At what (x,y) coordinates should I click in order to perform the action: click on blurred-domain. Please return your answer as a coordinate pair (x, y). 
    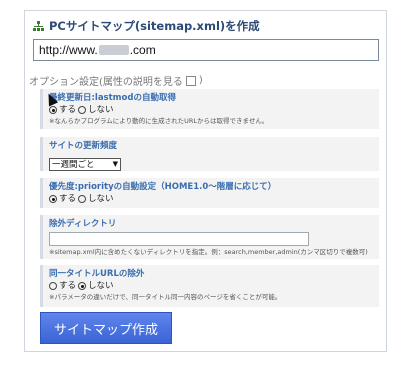
    Looking at the image, I should click on (113, 50).